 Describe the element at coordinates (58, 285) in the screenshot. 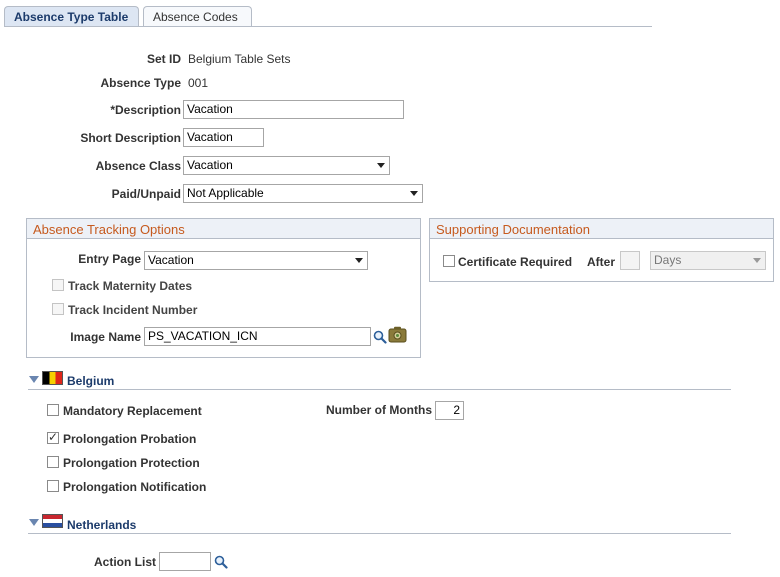

I see `track-maternity-checkbox` at that location.